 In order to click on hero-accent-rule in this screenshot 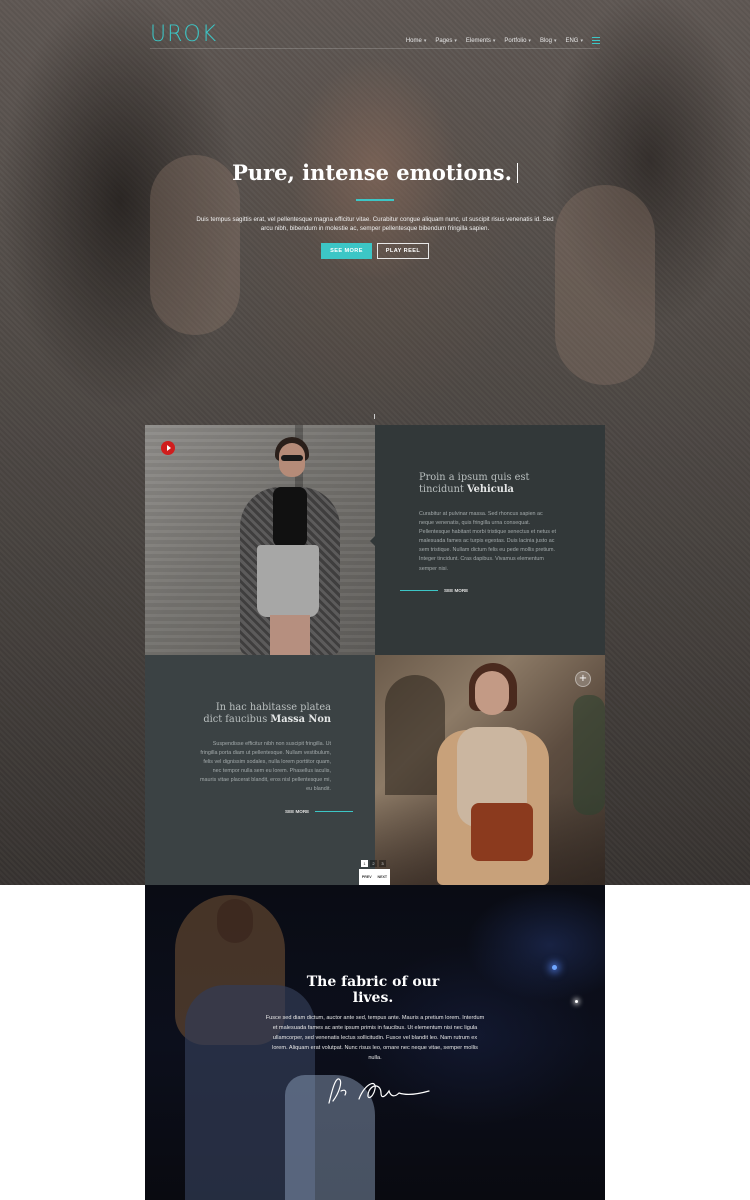, I will do `click(375, 200)`.